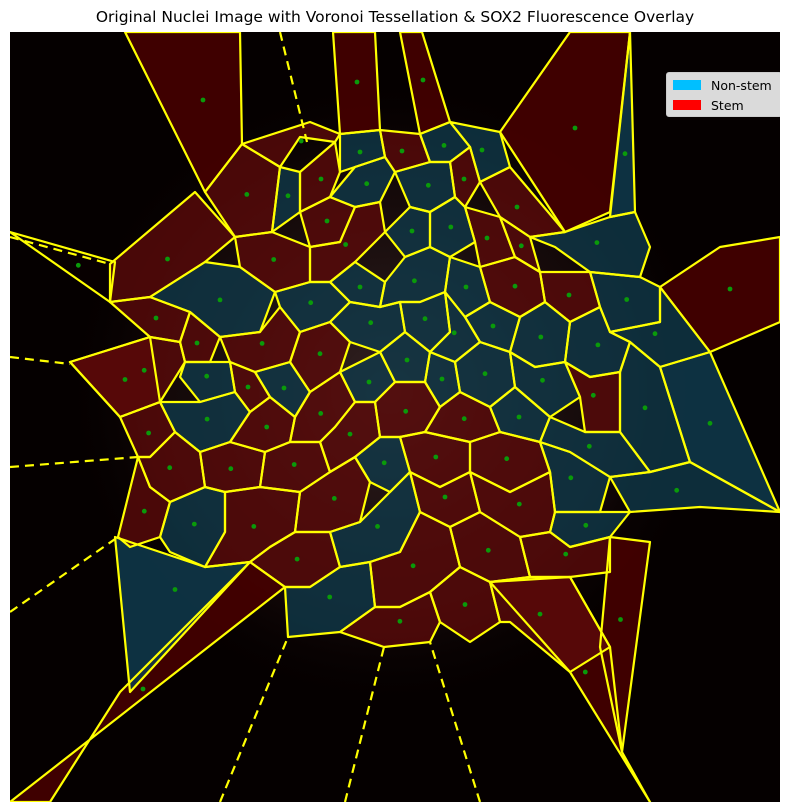 Image resolution: width=790 pixels, height=812 pixels. I want to click on legend-label: Non-stem, so click(741, 85).